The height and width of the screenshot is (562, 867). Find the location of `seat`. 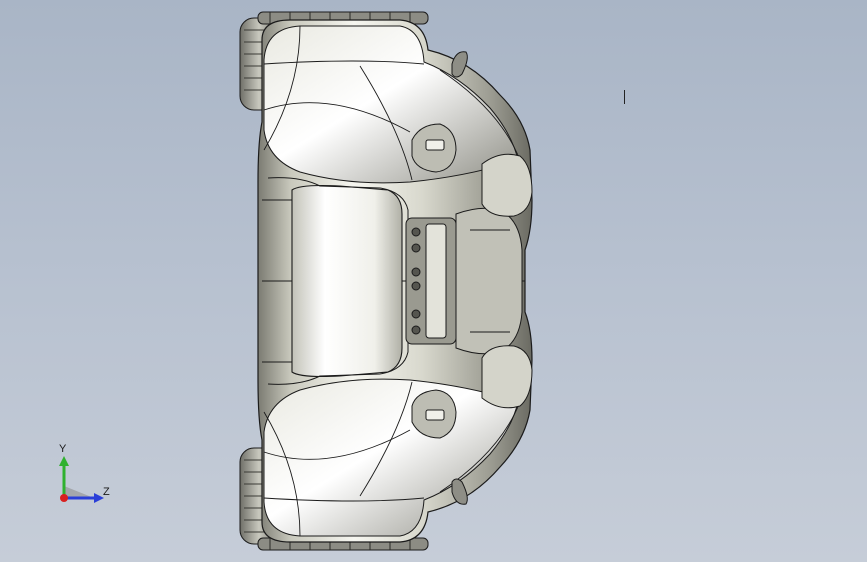

seat is located at coordinates (347, 281).